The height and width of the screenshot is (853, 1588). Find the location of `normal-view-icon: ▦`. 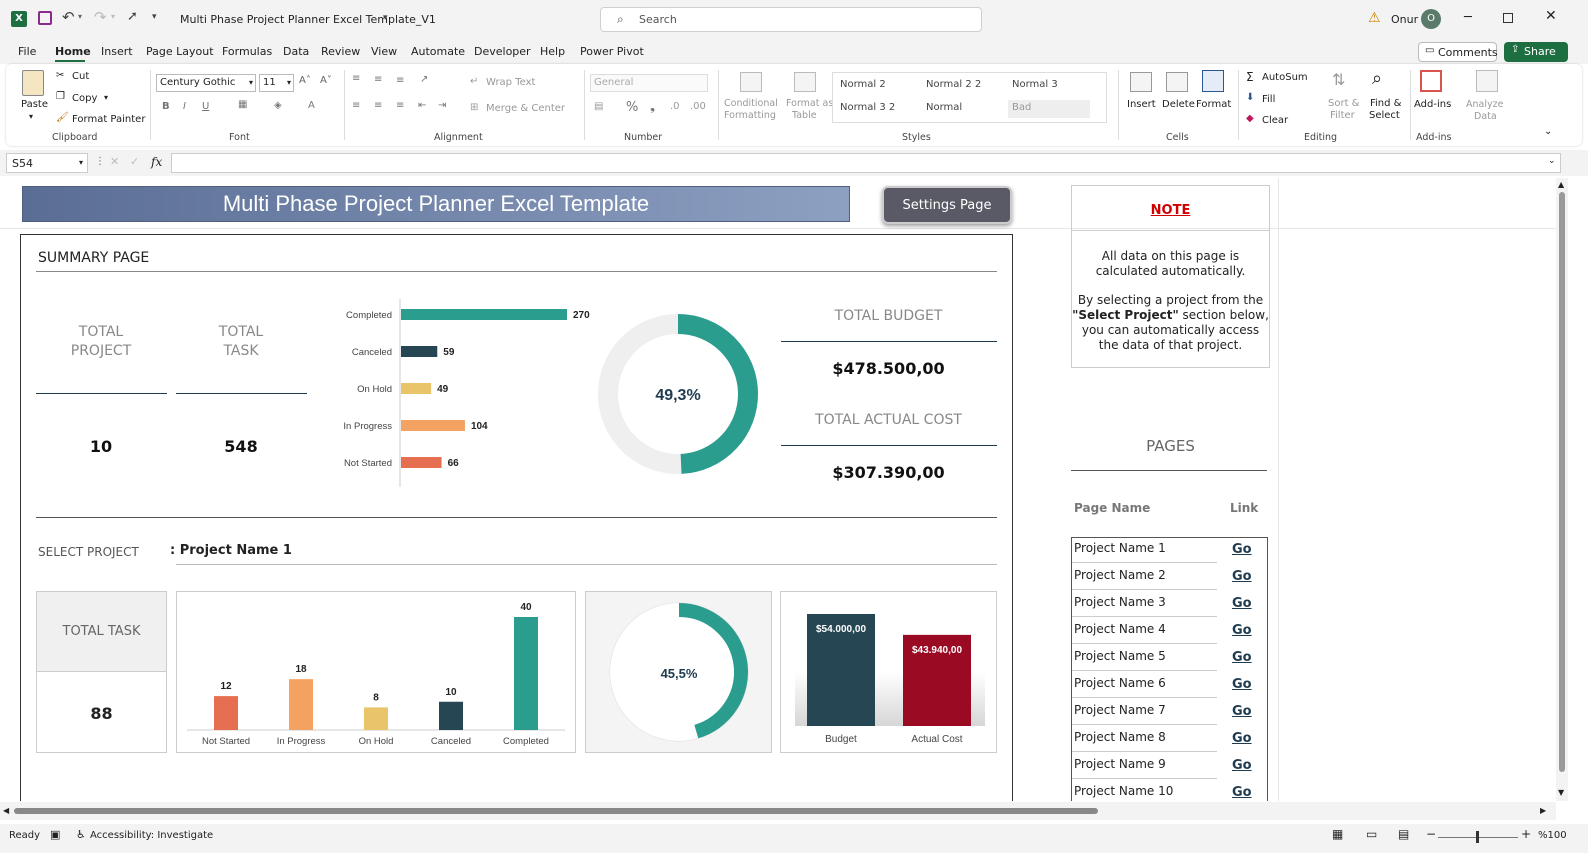

normal-view-icon: ▦ is located at coordinates (1337, 834).